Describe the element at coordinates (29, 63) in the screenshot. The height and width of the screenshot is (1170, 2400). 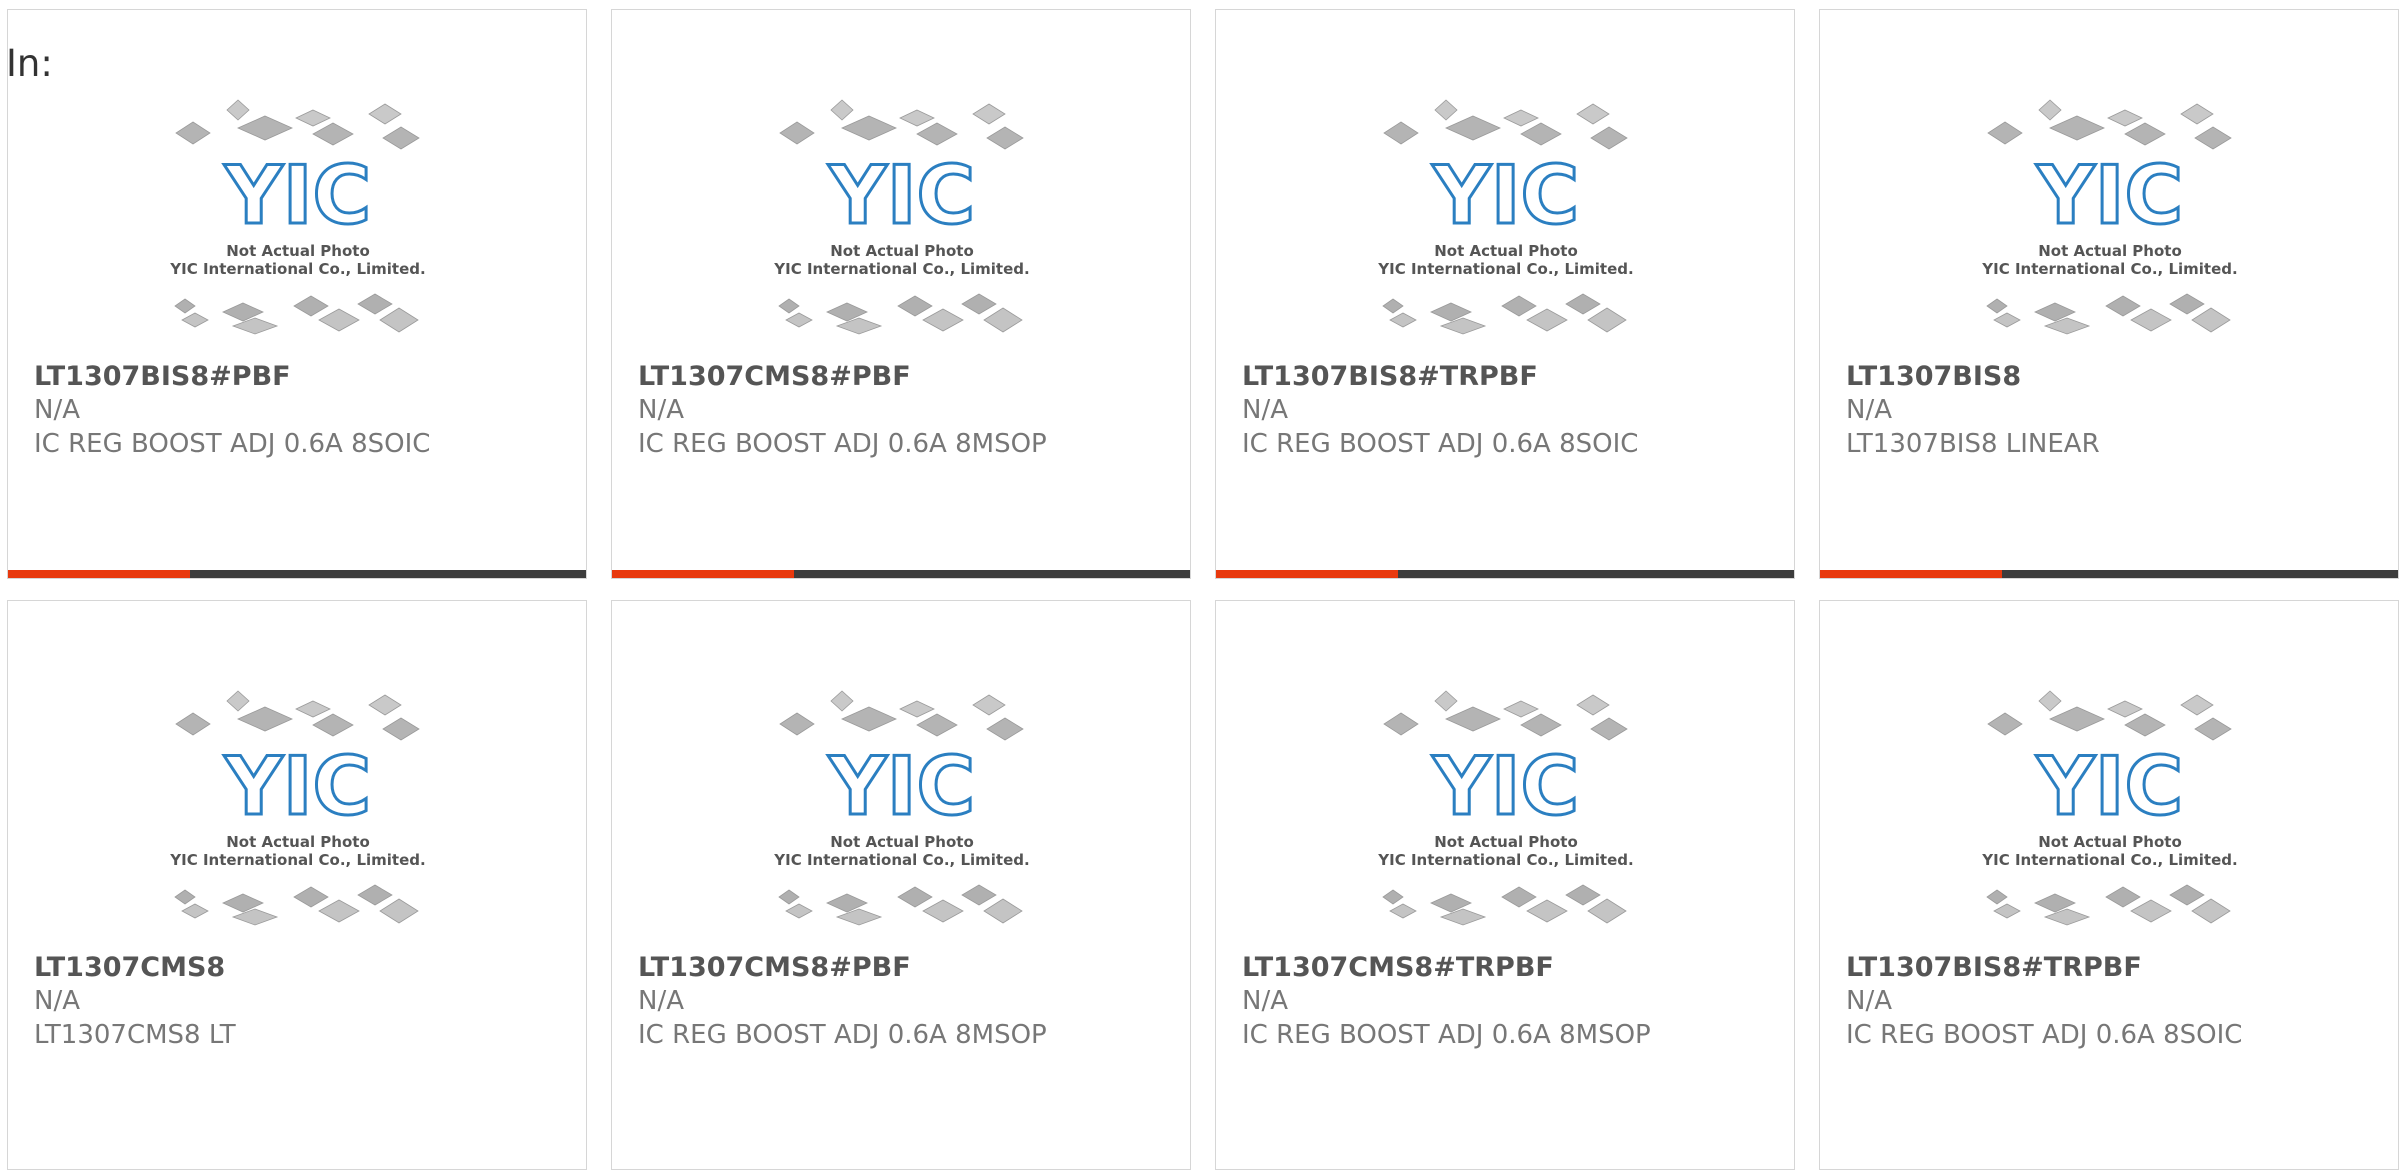
I see `results-heading: In:` at that location.